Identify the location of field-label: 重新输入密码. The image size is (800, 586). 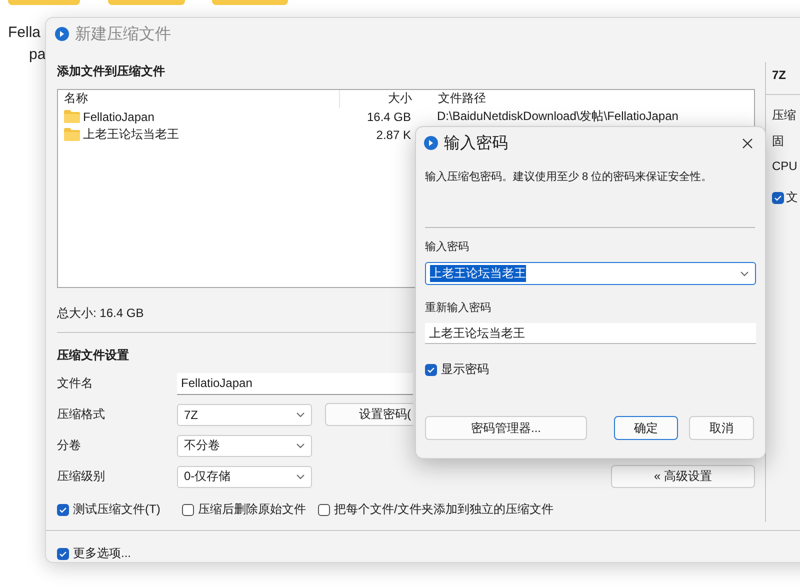
(458, 307).